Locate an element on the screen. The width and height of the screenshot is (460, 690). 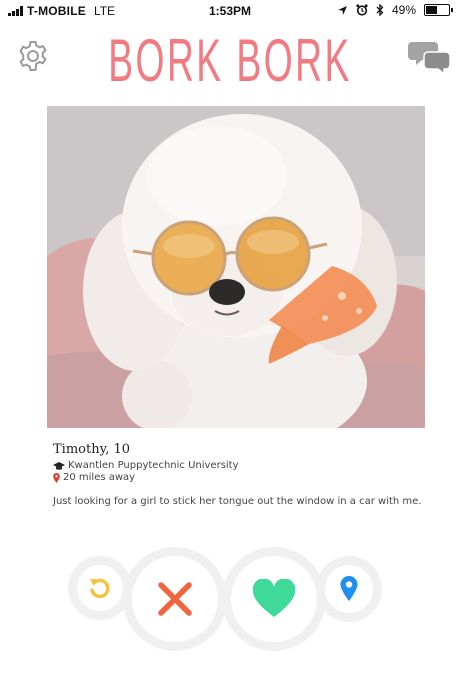
app-header: BORK BORK is located at coordinates (230, 64).